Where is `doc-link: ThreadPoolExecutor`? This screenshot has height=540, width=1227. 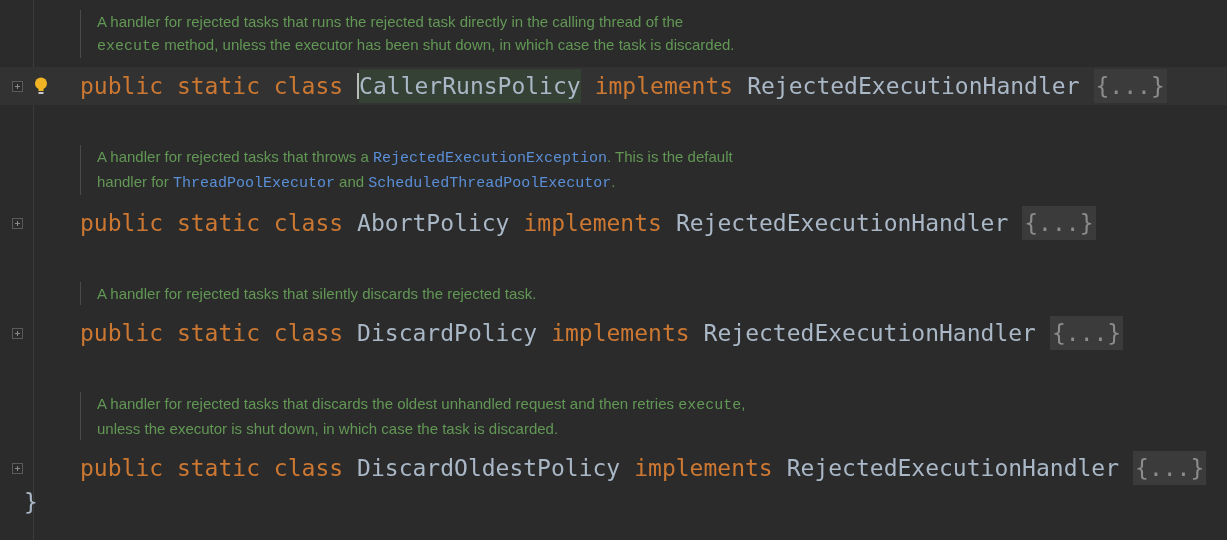
doc-link: ThreadPoolExecutor is located at coordinates (253, 183).